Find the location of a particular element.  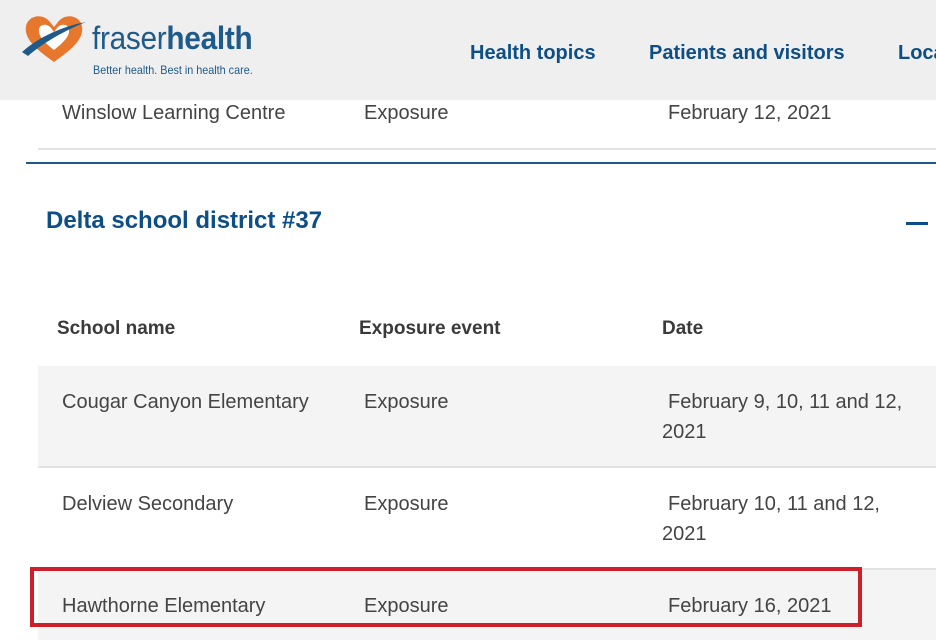

highlight-box is located at coordinates (446, 597).